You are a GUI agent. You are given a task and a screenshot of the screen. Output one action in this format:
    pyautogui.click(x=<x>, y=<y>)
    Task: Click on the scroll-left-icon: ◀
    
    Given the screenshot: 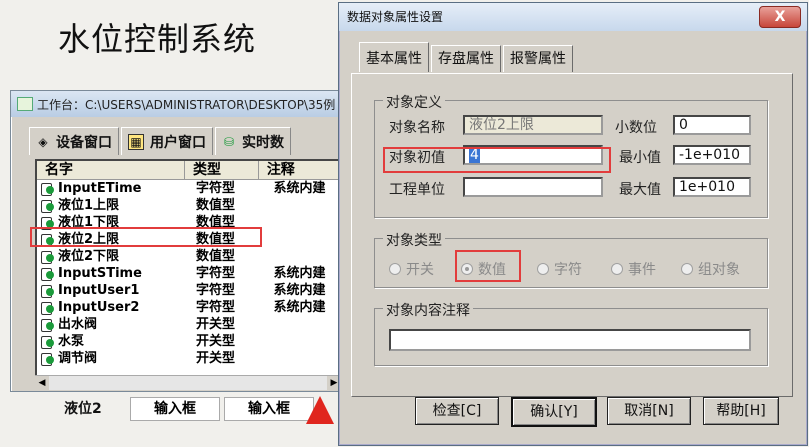 What is the action you would take?
    pyautogui.click(x=42, y=383)
    